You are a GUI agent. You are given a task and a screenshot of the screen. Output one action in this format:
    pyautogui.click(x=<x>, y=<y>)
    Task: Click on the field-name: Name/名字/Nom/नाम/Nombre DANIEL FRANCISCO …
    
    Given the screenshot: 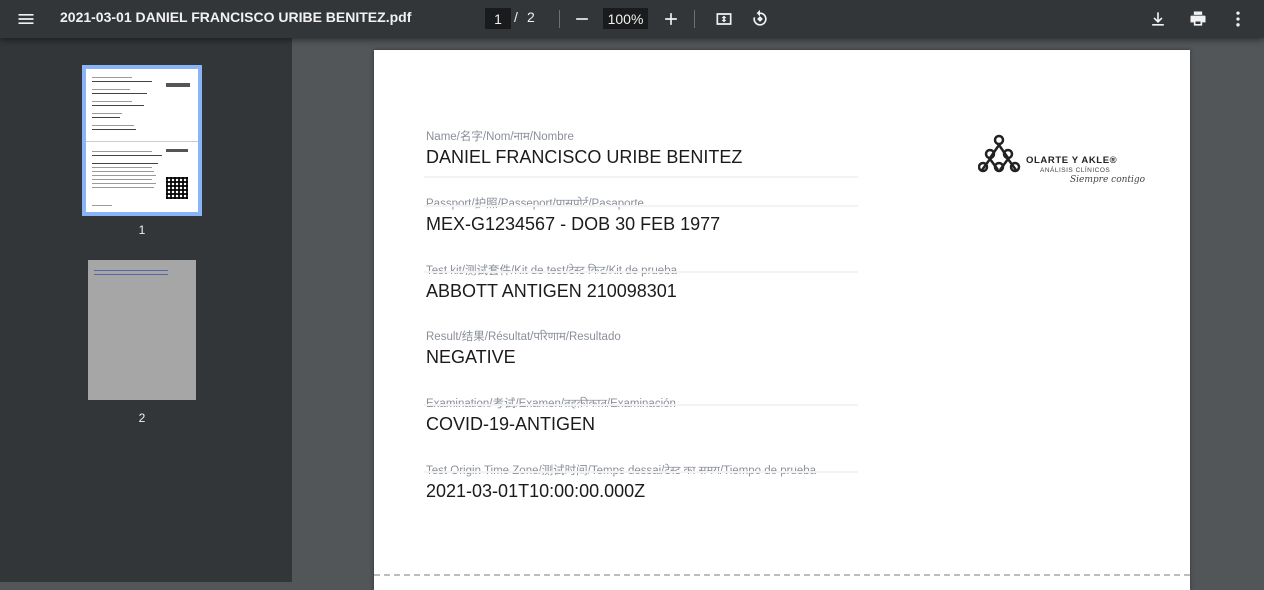 What is the action you would take?
    pyautogui.click(x=584, y=148)
    